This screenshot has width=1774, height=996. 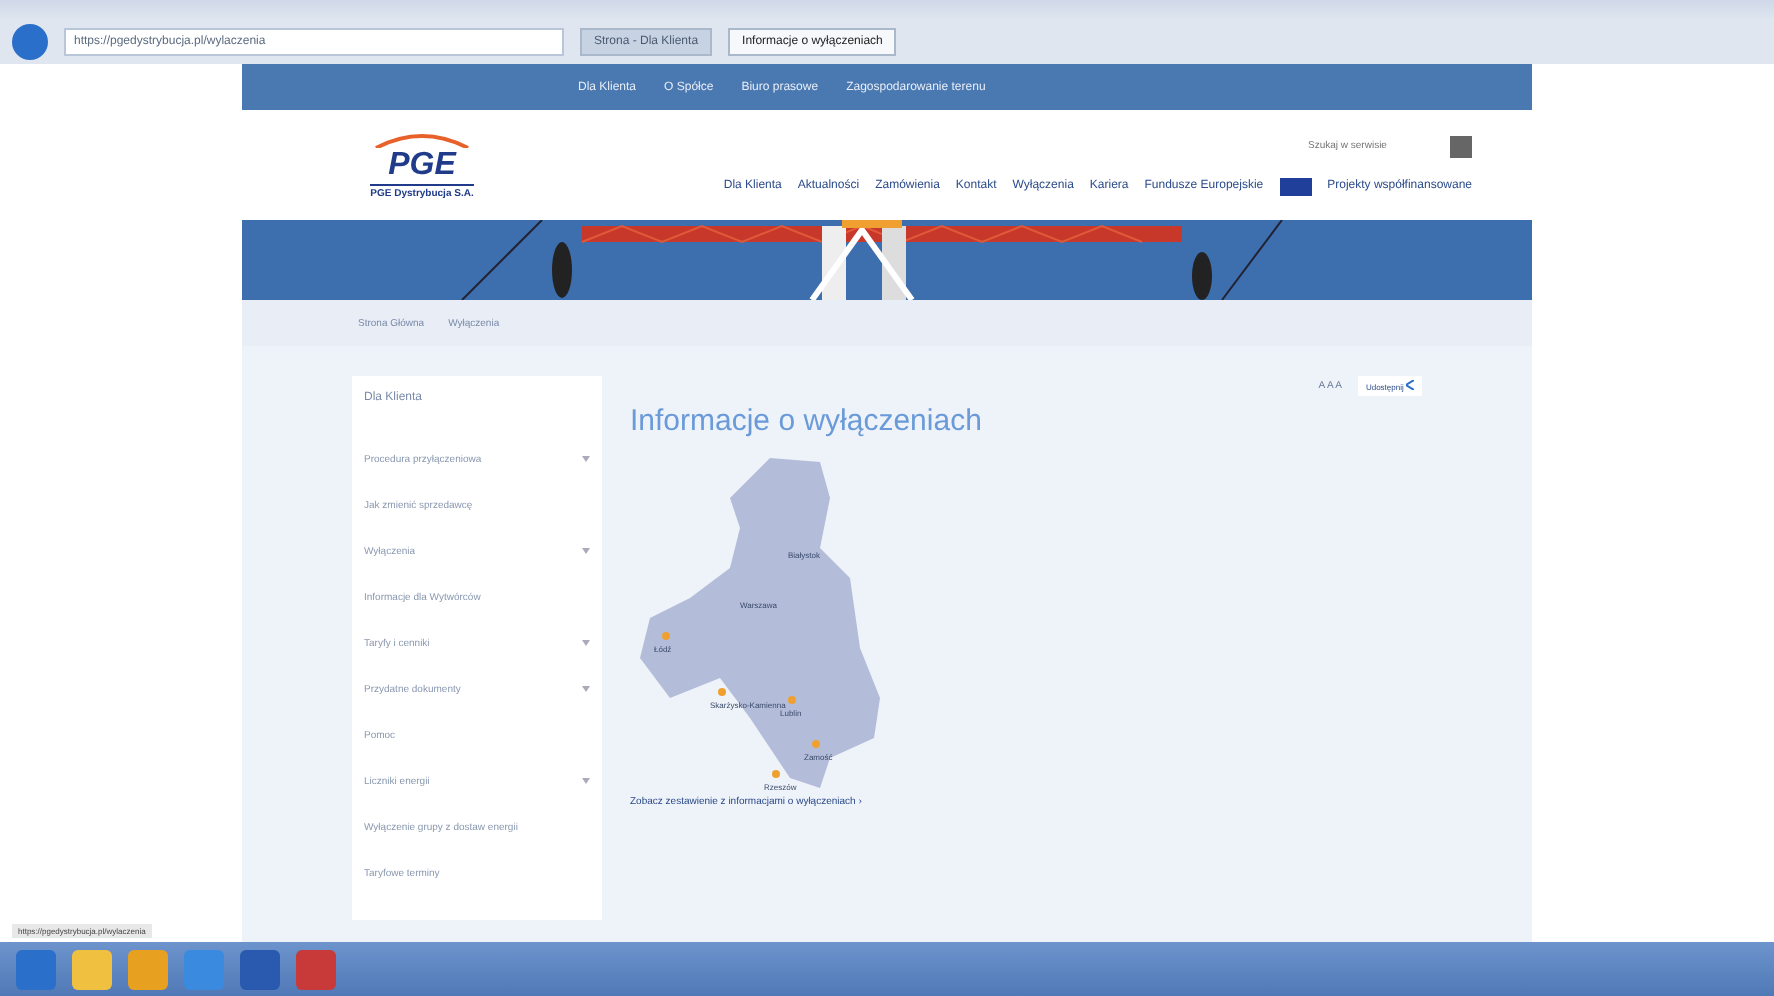 What do you see at coordinates (1410, 385) in the screenshot?
I see `share-icon` at bounding box center [1410, 385].